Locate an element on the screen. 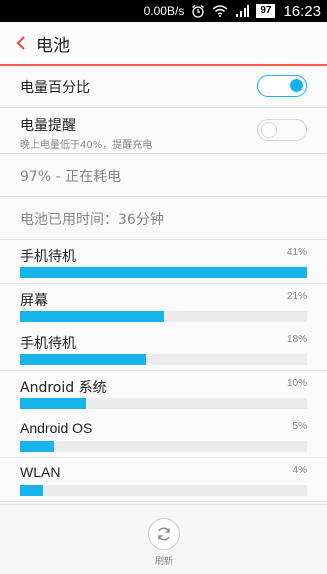 Image resolution: width=327 pixels, height=574 pixels. refresh-button is located at coordinates (164, 534).